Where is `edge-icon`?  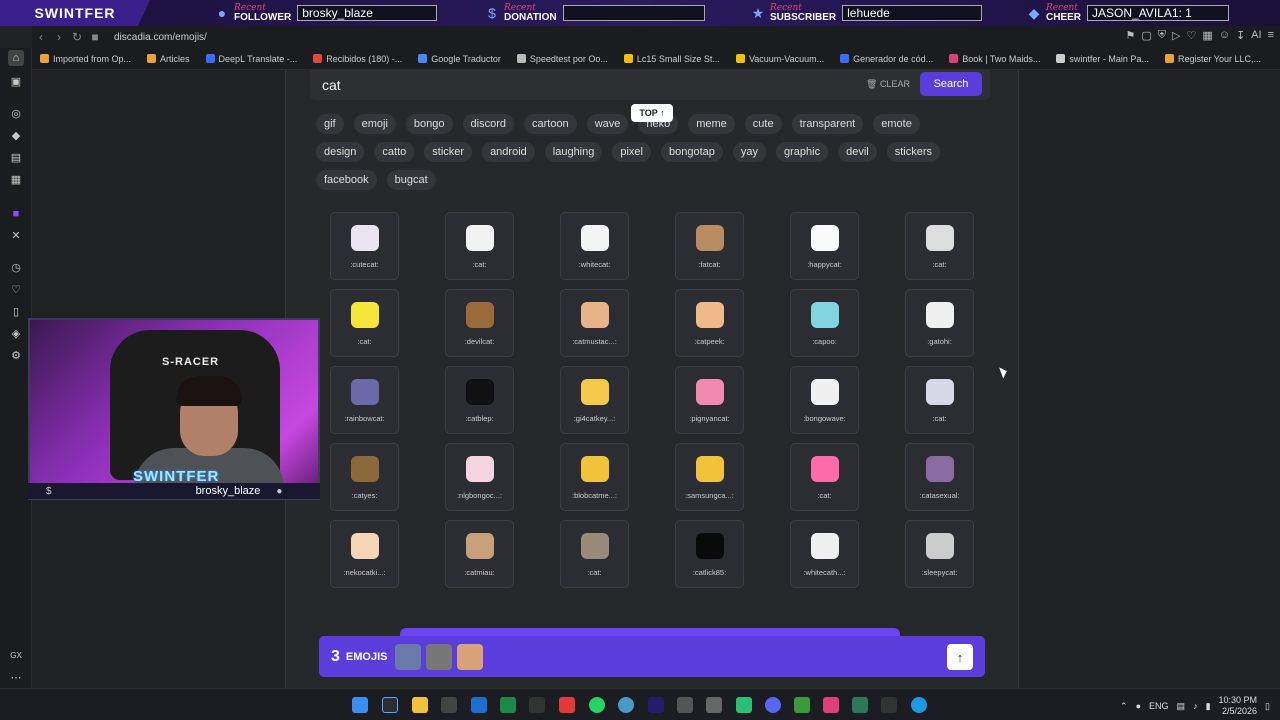 edge-icon is located at coordinates (919, 705).